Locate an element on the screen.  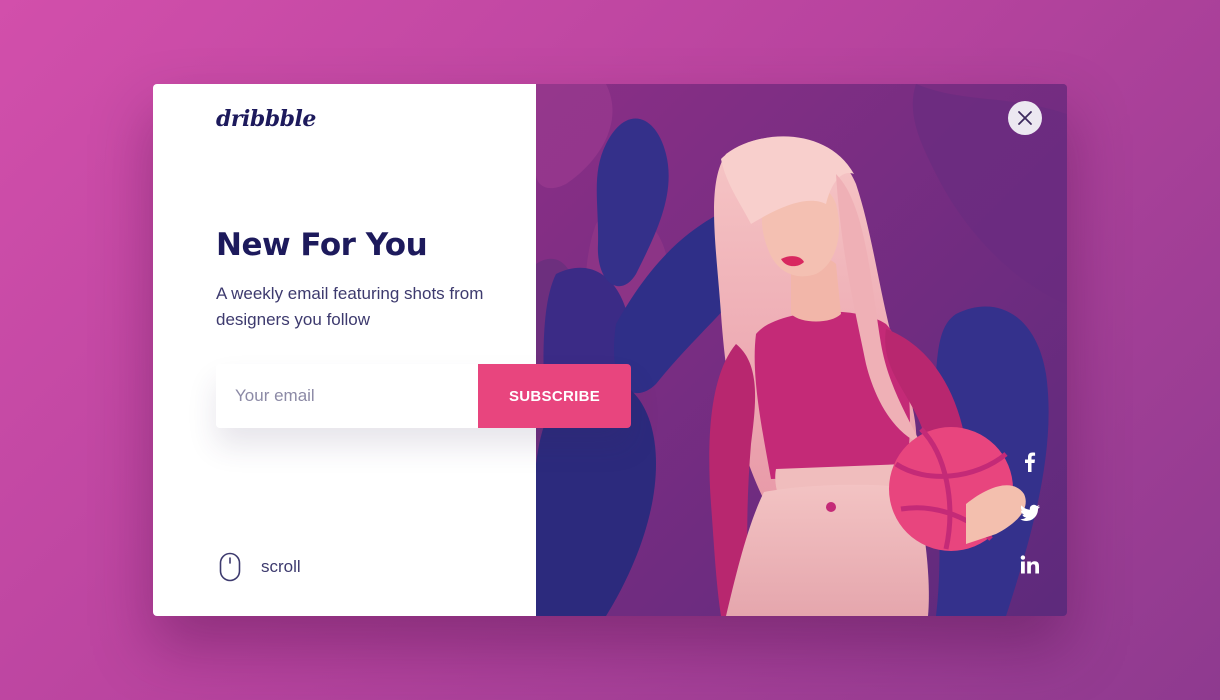
close-button is located at coordinates (1025, 118).